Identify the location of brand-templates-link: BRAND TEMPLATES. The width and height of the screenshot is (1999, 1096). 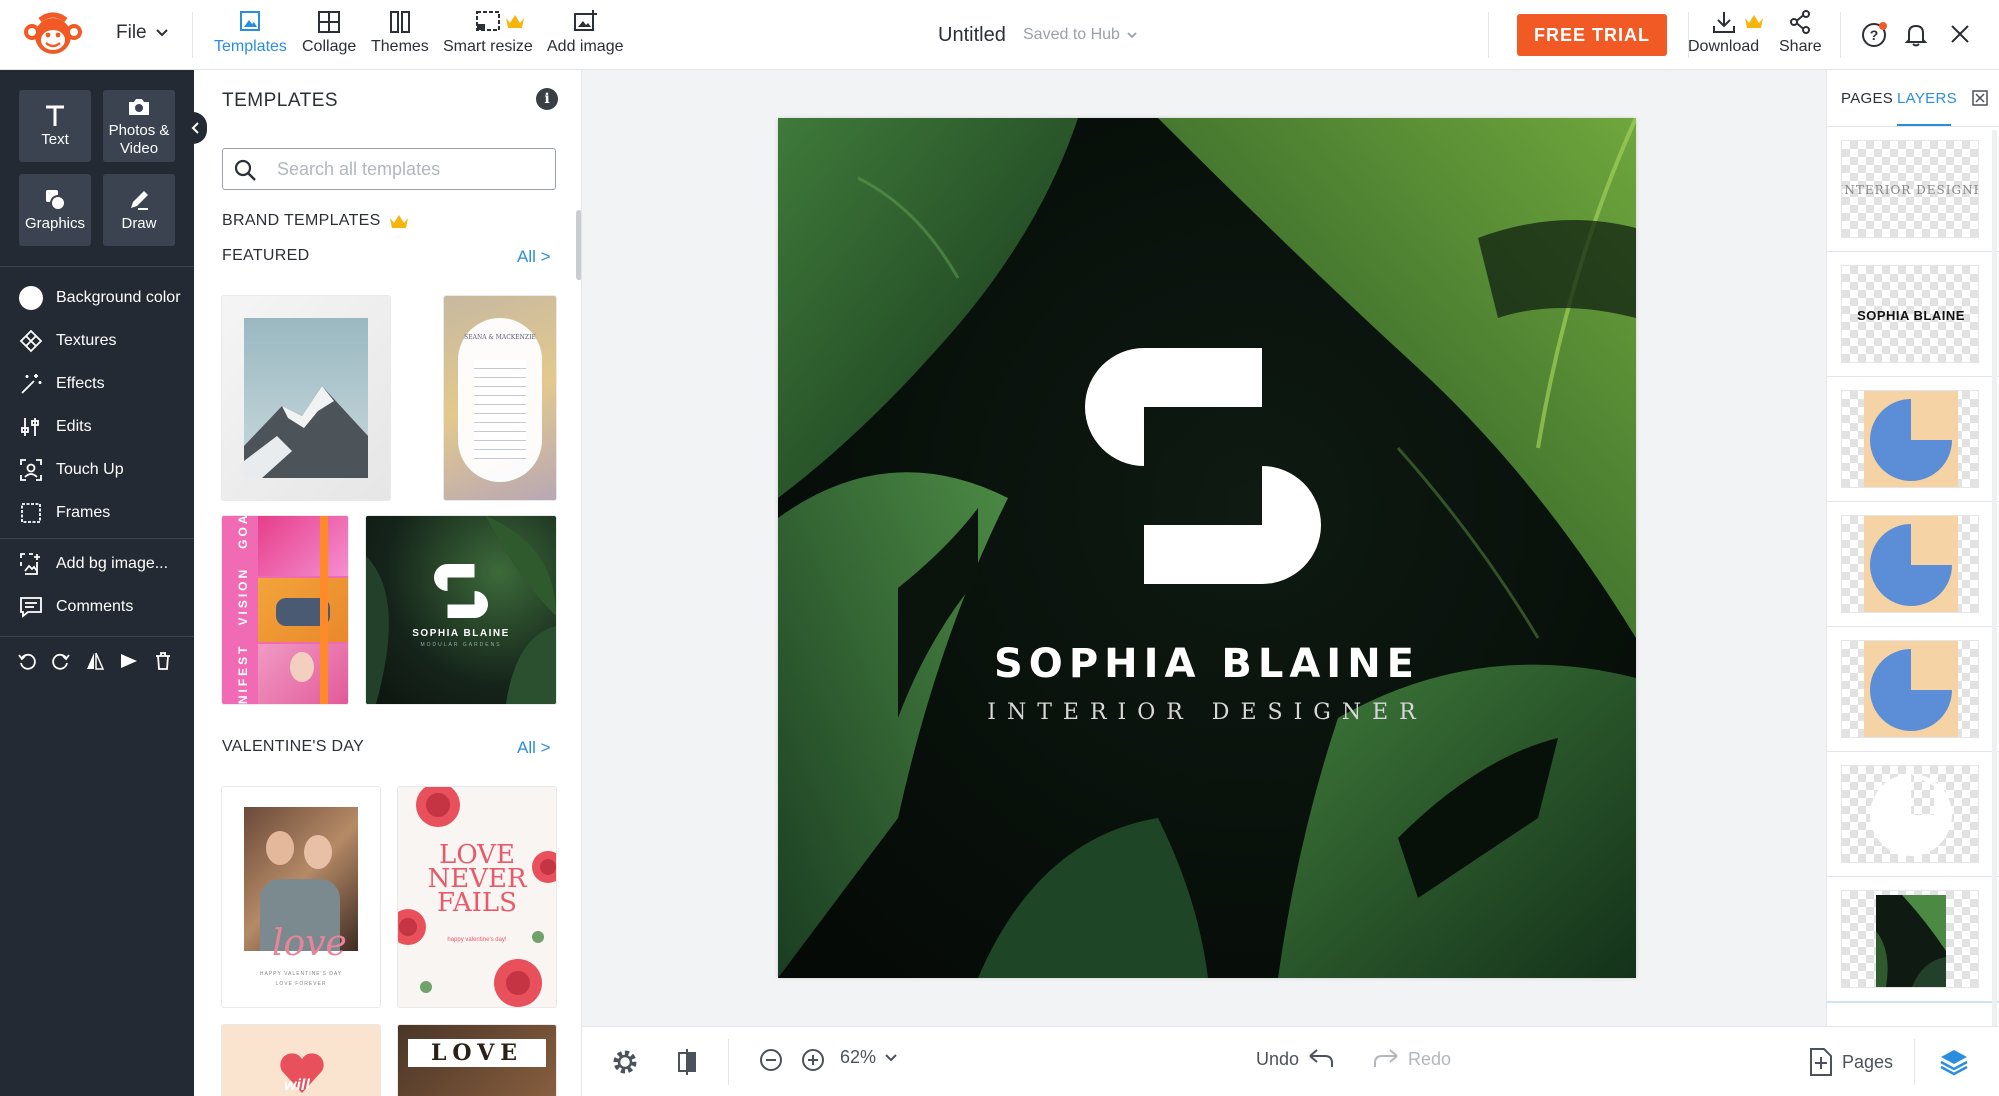
(315, 221).